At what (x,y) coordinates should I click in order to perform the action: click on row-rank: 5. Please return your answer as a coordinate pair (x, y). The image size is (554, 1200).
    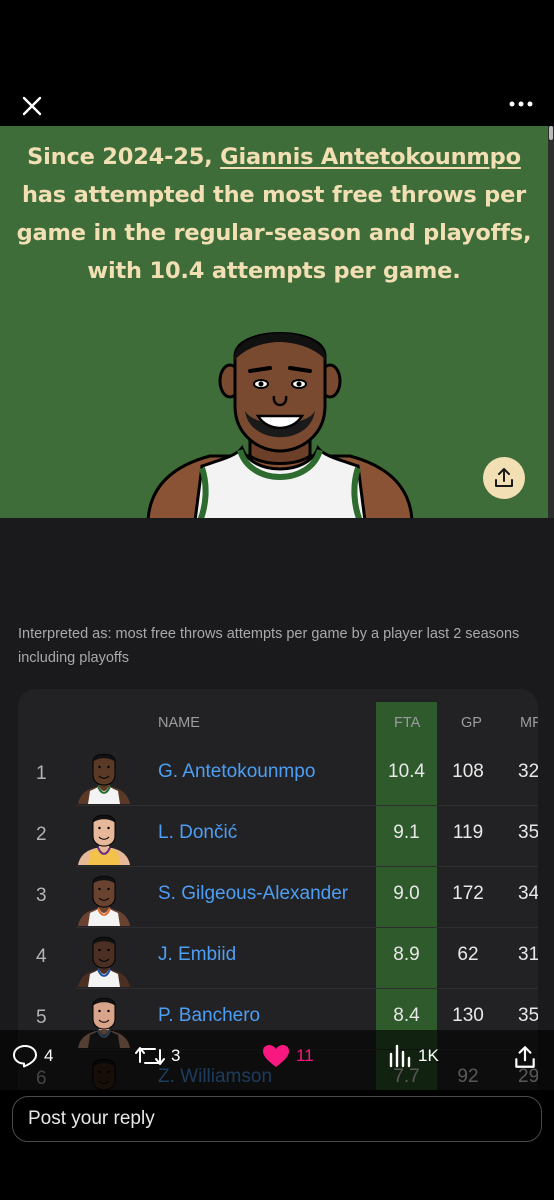
    Looking at the image, I should click on (41, 1017).